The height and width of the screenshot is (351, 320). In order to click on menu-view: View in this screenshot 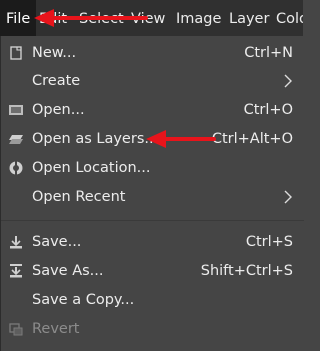, I will do `click(148, 19)`.